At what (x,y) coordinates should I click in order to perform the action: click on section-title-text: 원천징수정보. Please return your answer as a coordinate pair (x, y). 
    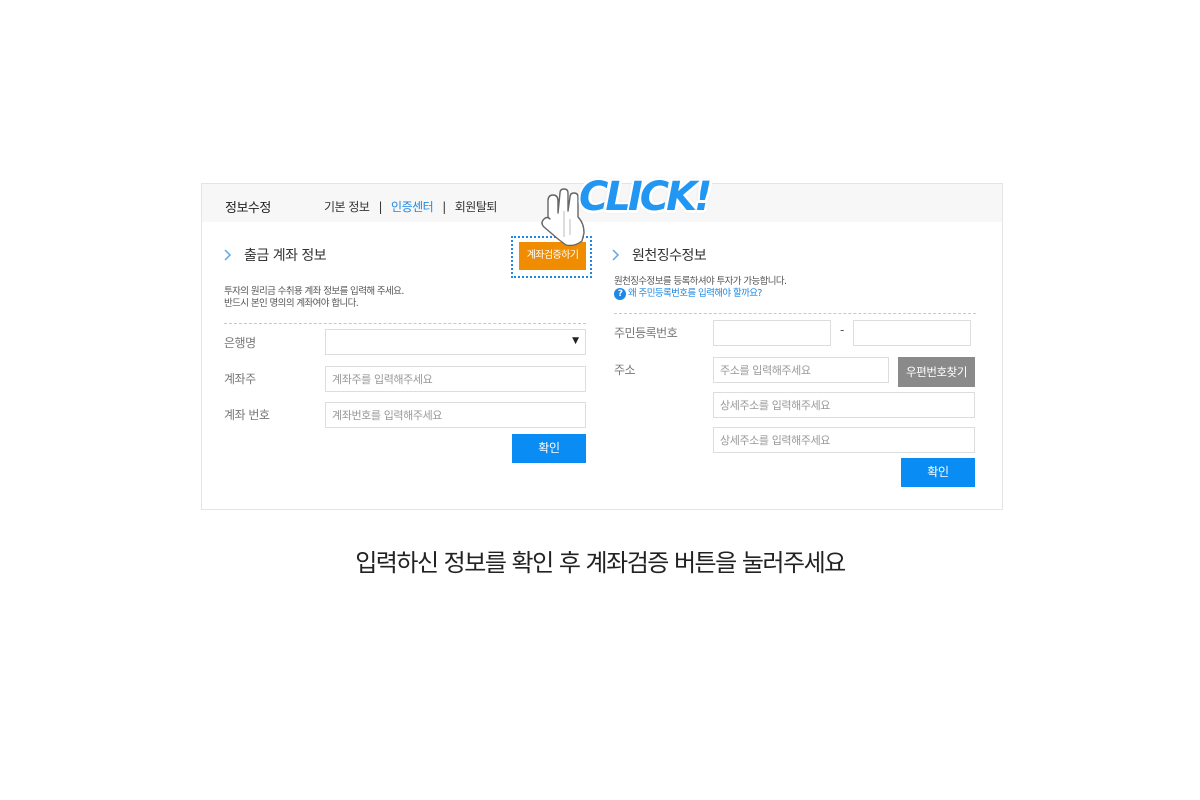
    Looking at the image, I should click on (669, 256).